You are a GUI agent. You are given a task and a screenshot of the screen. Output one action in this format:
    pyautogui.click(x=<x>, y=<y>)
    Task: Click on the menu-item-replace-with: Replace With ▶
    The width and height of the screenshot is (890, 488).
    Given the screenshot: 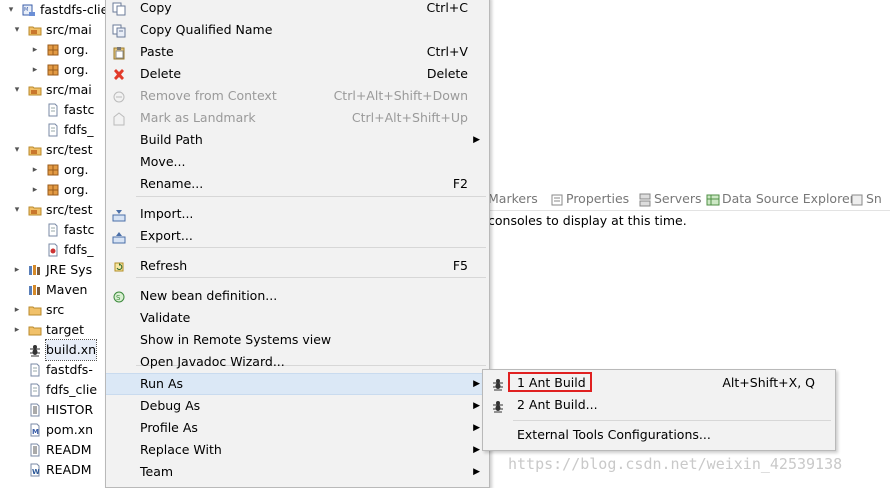 What is the action you would take?
    pyautogui.click(x=297, y=450)
    